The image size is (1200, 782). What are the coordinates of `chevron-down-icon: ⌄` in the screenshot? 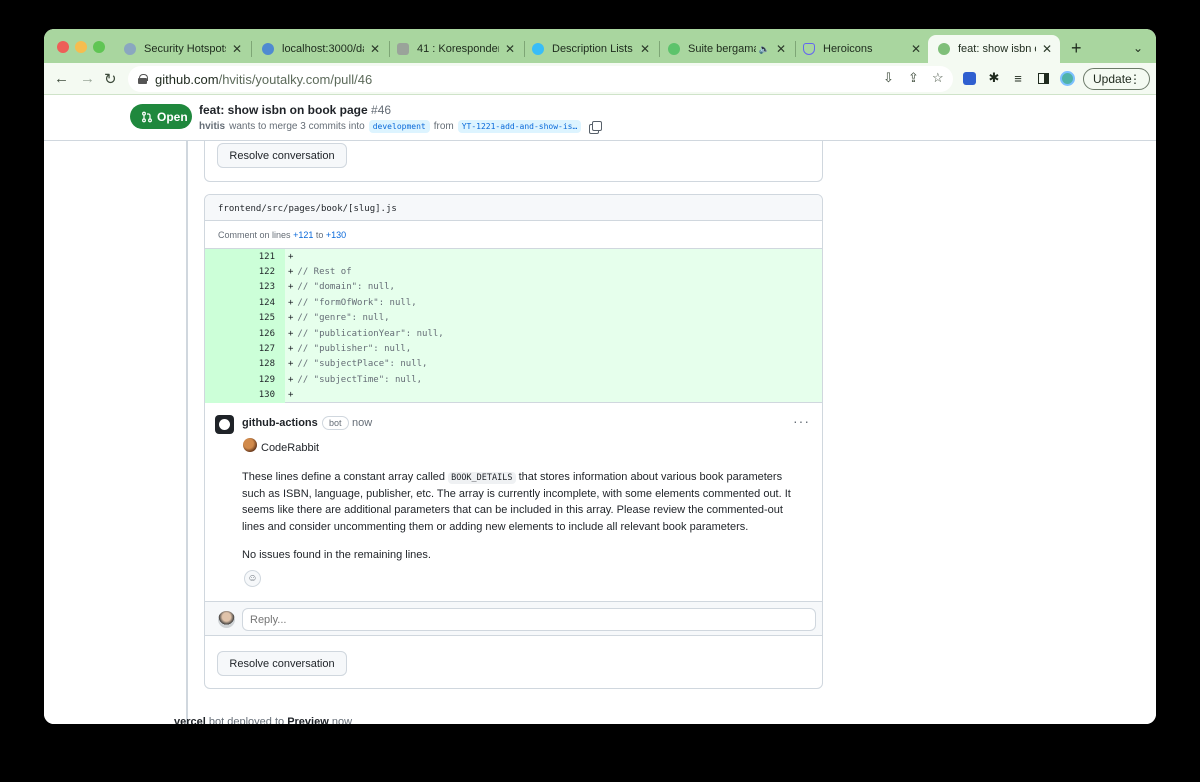 It's located at (1138, 48).